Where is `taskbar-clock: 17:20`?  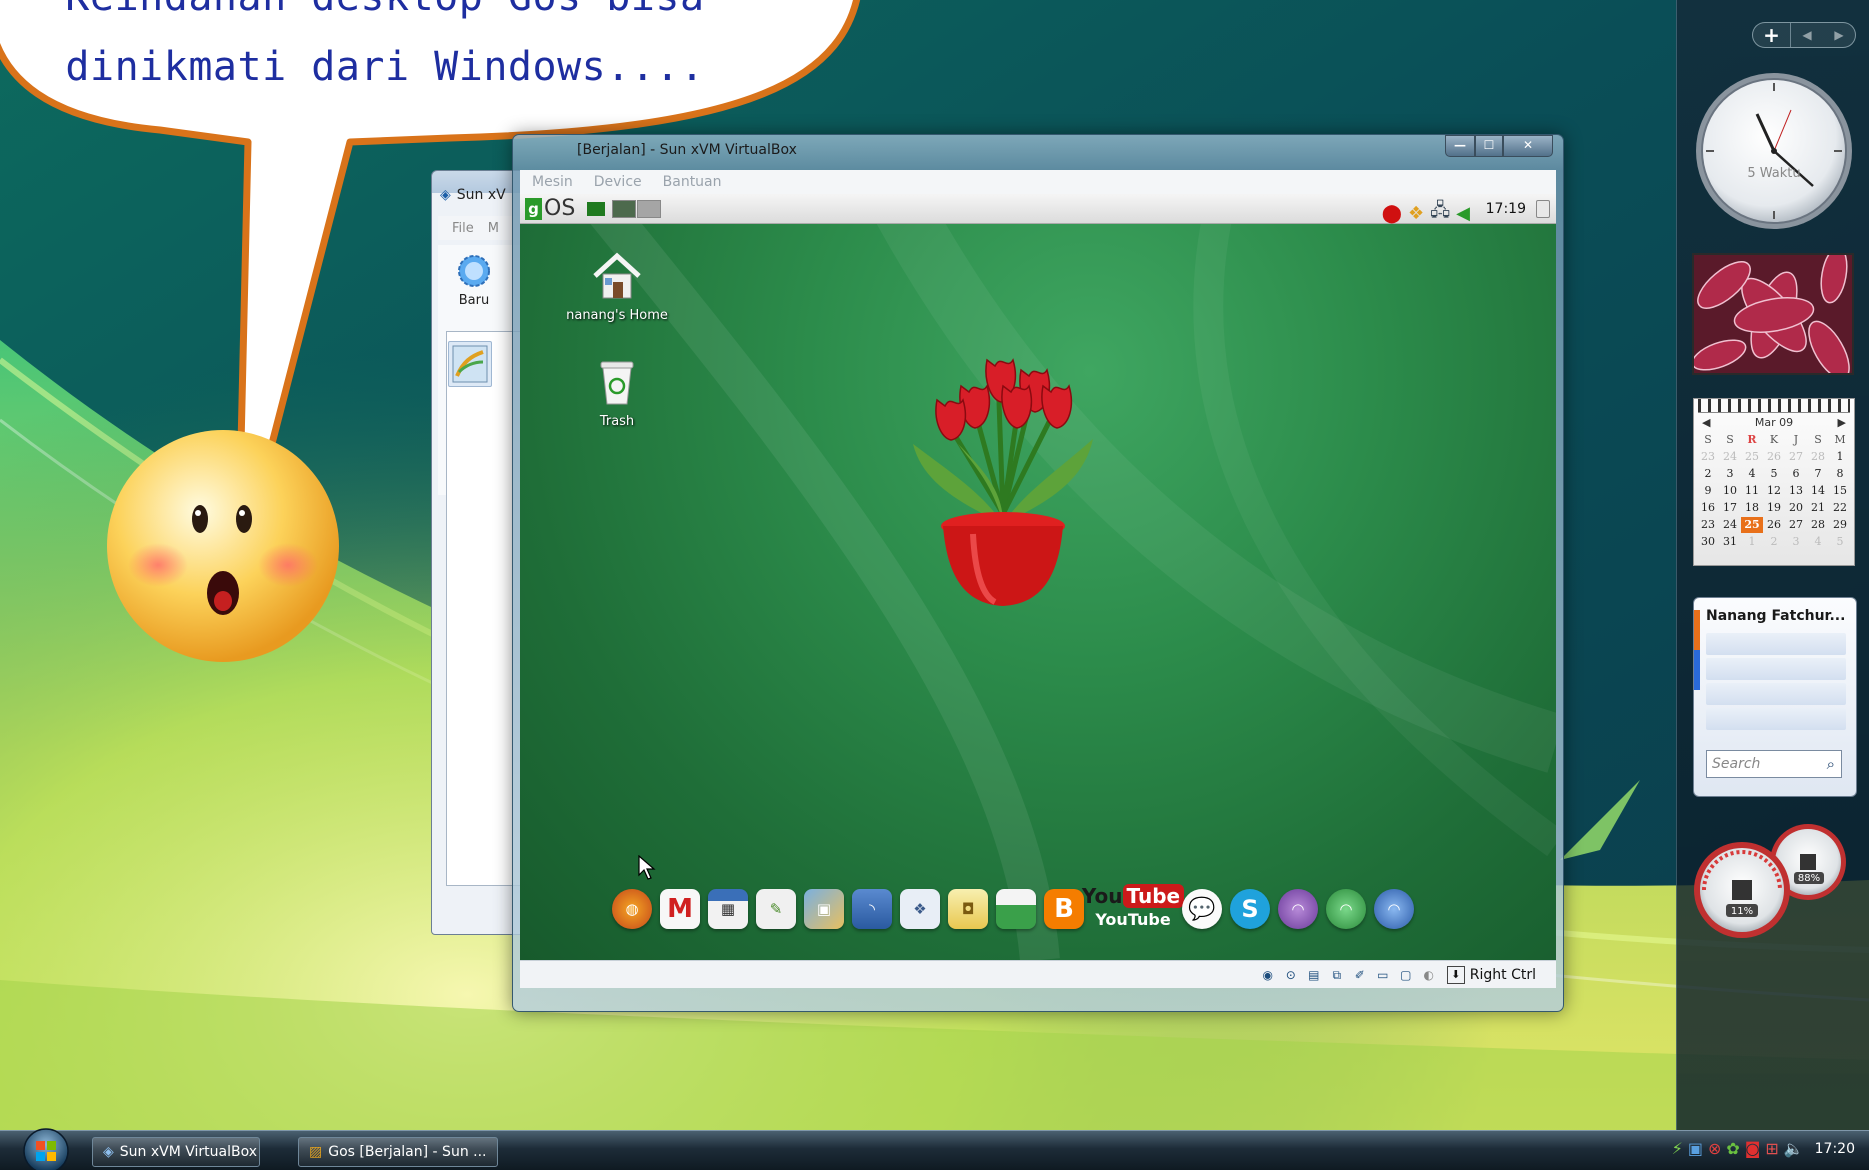 taskbar-clock: 17:20 is located at coordinates (1835, 1149).